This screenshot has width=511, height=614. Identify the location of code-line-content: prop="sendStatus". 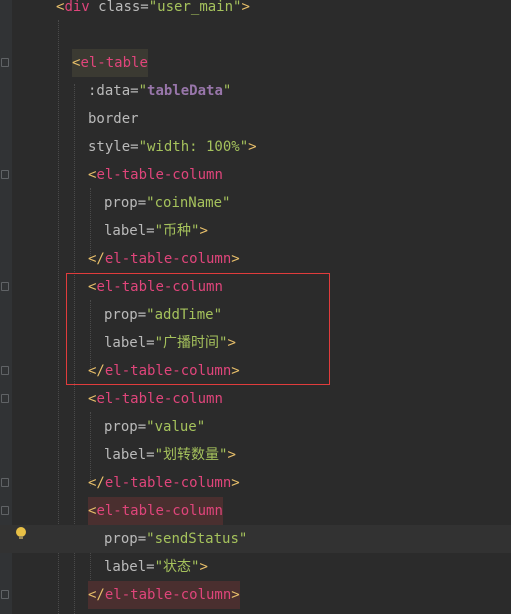
(175, 539).